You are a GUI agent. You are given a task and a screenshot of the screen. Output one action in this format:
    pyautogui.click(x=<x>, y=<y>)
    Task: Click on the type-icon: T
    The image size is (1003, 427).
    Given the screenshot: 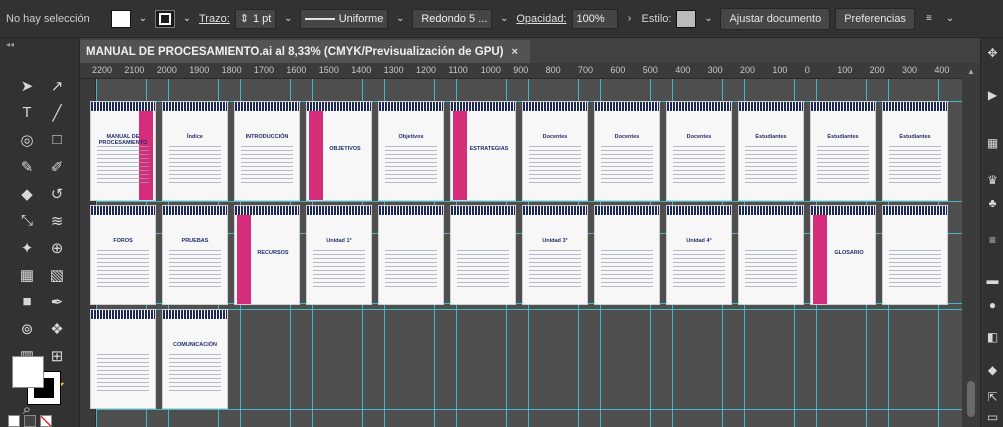 What is the action you would take?
    pyautogui.click(x=27, y=112)
    